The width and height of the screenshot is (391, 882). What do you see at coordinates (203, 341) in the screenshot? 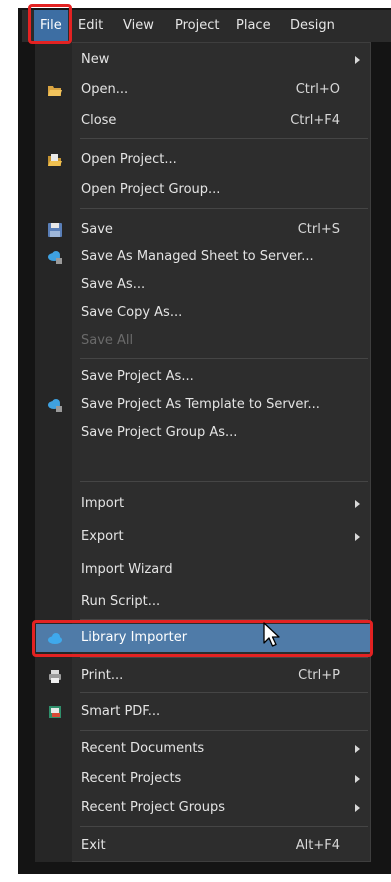
I see `menu-item-save-all: Save All` at bounding box center [203, 341].